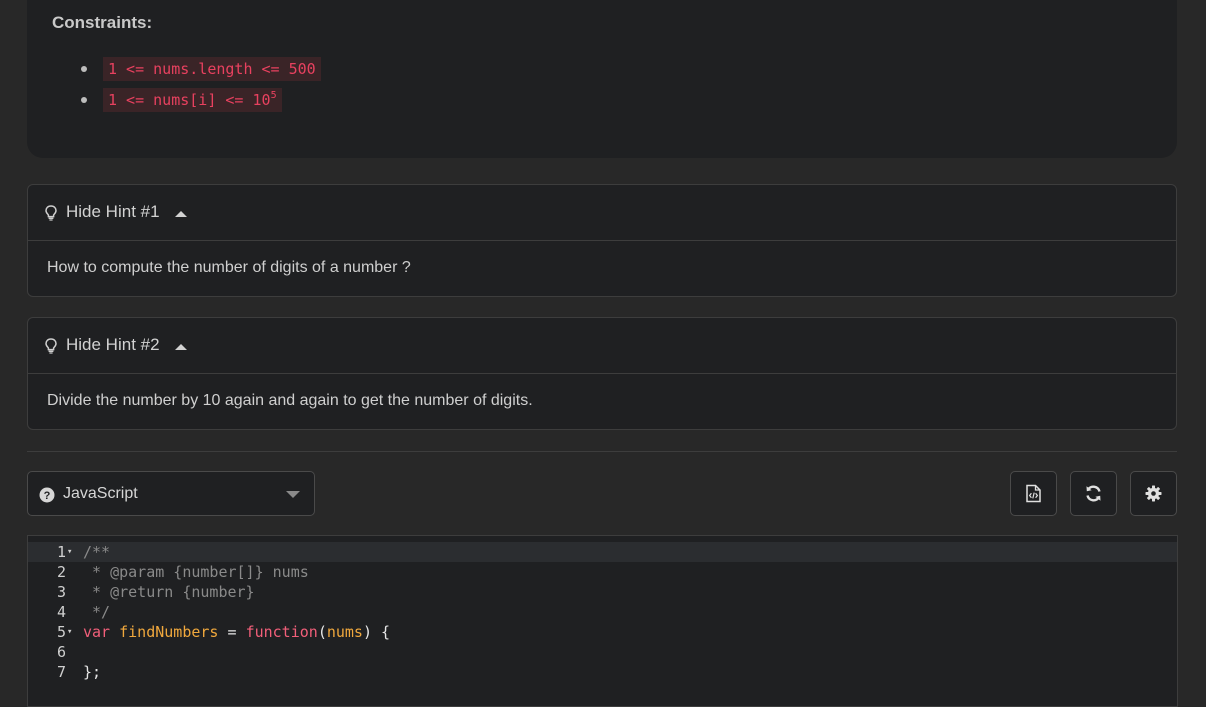  I want to click on paren-token: ) {, so click(376, 632).